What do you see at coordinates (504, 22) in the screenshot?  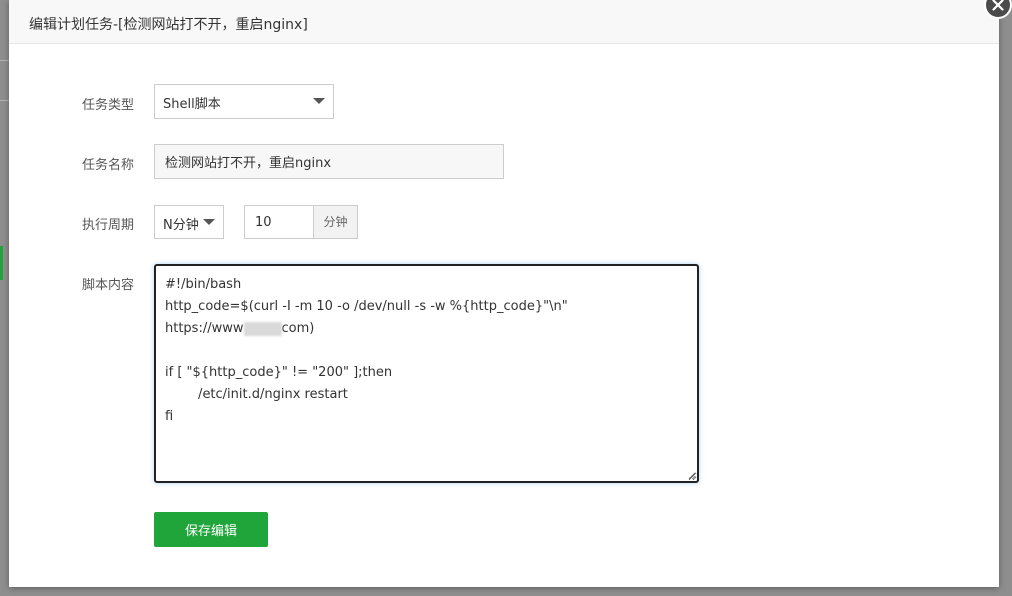 I see `dialog-header: 编辑计划任务-[检测网站打不开，重启nginx]` at bounding box center [504, 22].